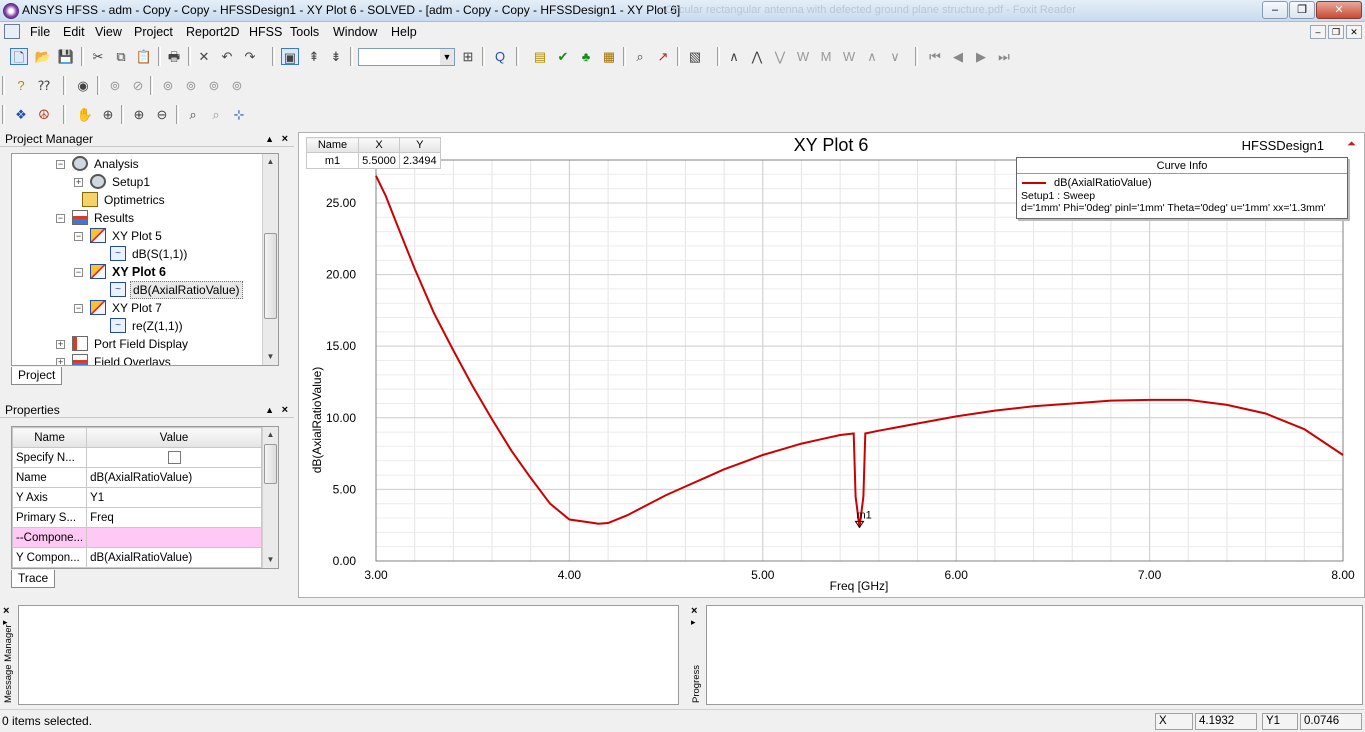 The width and height of the screenshot is (1365, 732). Describe the element at coordinates (540, 56) in the screenshot. I see `validate-icon: ▤` at that location.